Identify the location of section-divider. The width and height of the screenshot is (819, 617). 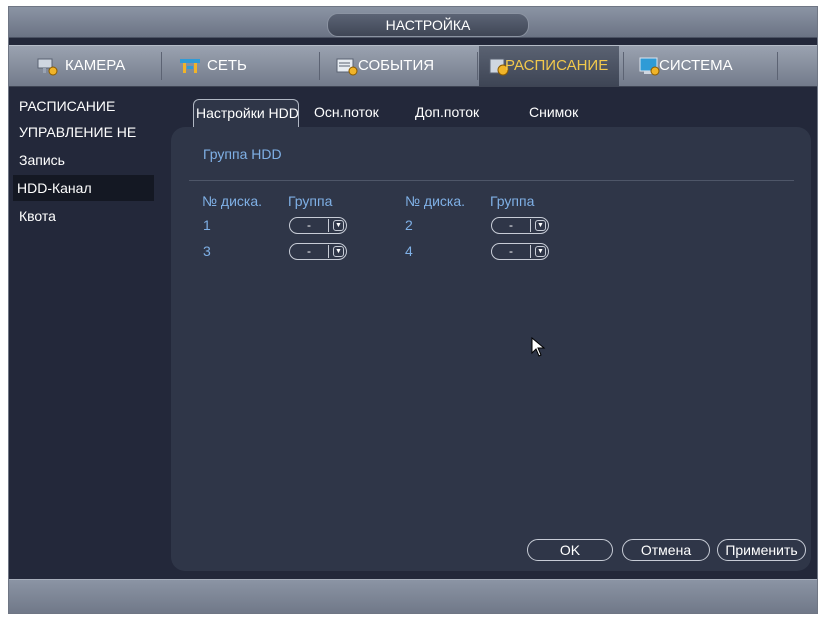
(491, 180).